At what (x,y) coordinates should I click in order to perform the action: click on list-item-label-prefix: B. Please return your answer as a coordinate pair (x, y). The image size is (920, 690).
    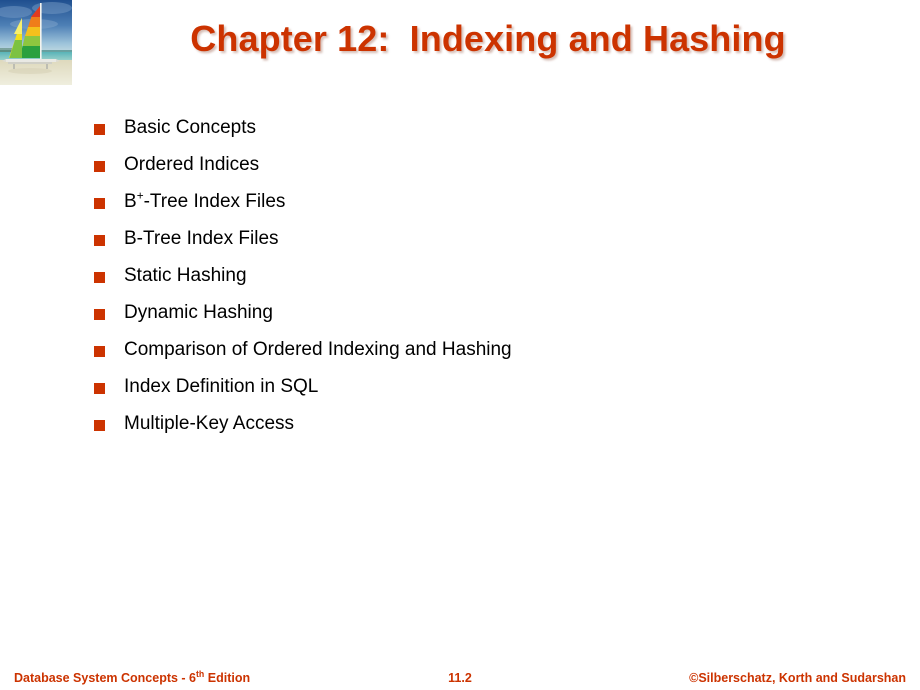
    Looking at the image, I should click on (130, 201).